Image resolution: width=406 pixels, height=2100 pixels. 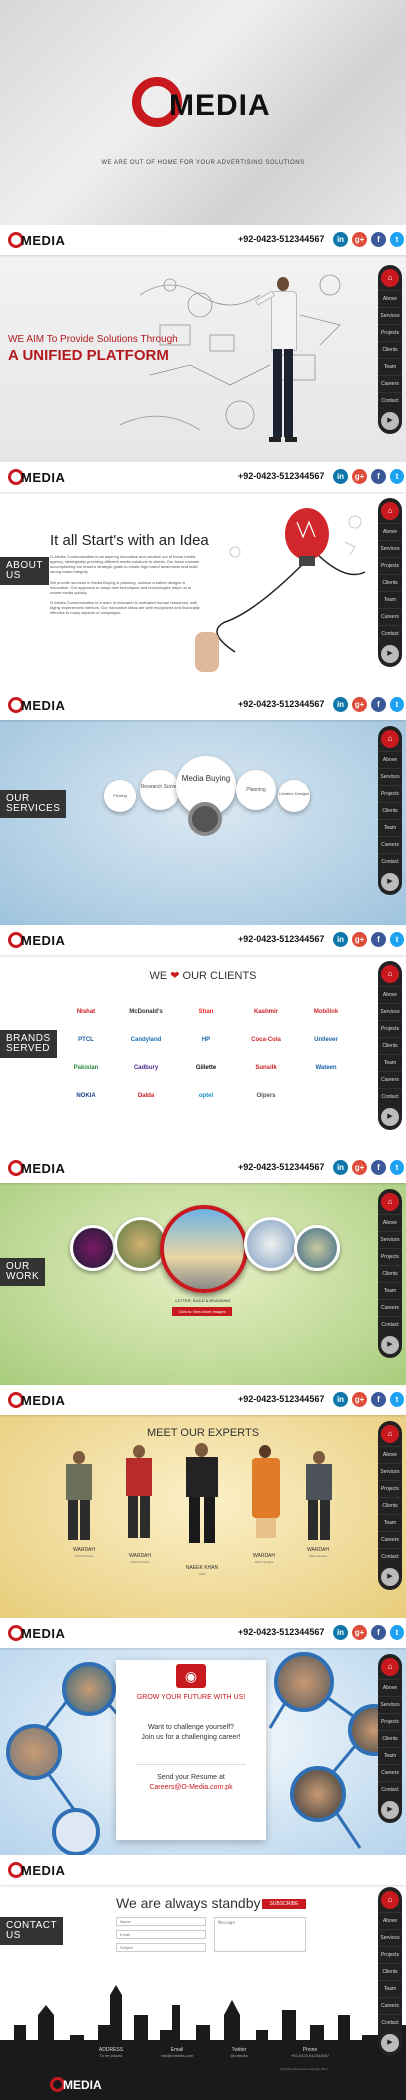 What do you see at coordinates (202, 1513) in the screenshot?
I see `team-member-featured` at bounding box center [202, 1513].